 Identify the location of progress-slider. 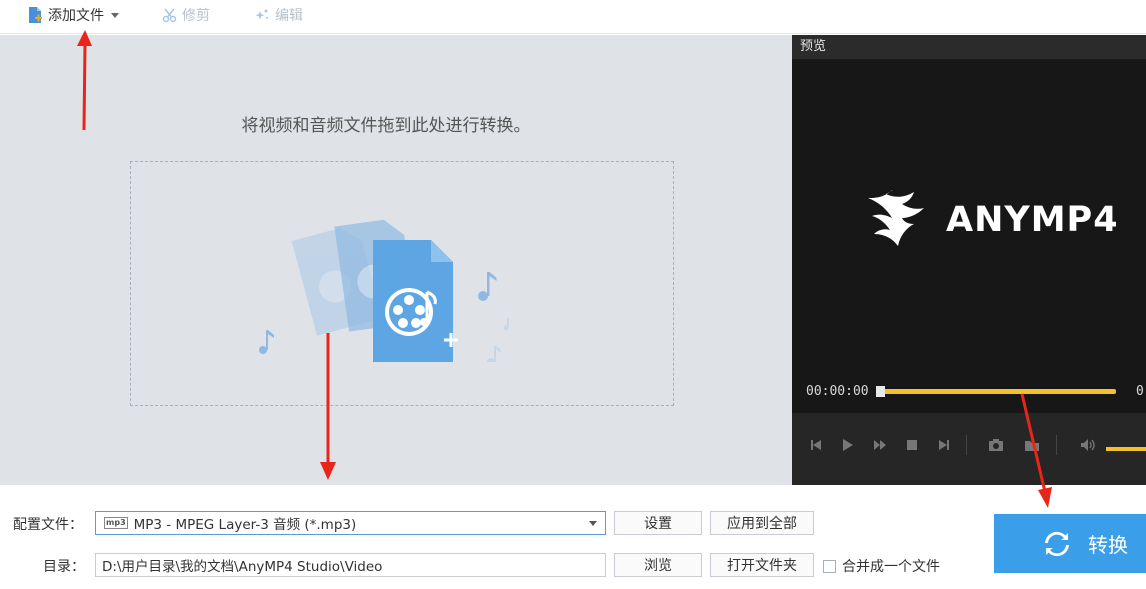
(996, 391).